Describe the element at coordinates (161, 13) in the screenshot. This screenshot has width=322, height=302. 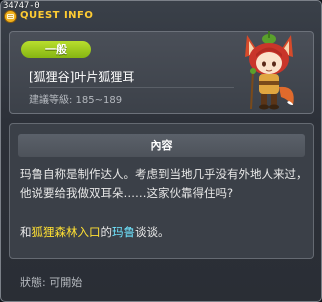
I see `titlebar: 34747-0 QUEST INFO` at that location.